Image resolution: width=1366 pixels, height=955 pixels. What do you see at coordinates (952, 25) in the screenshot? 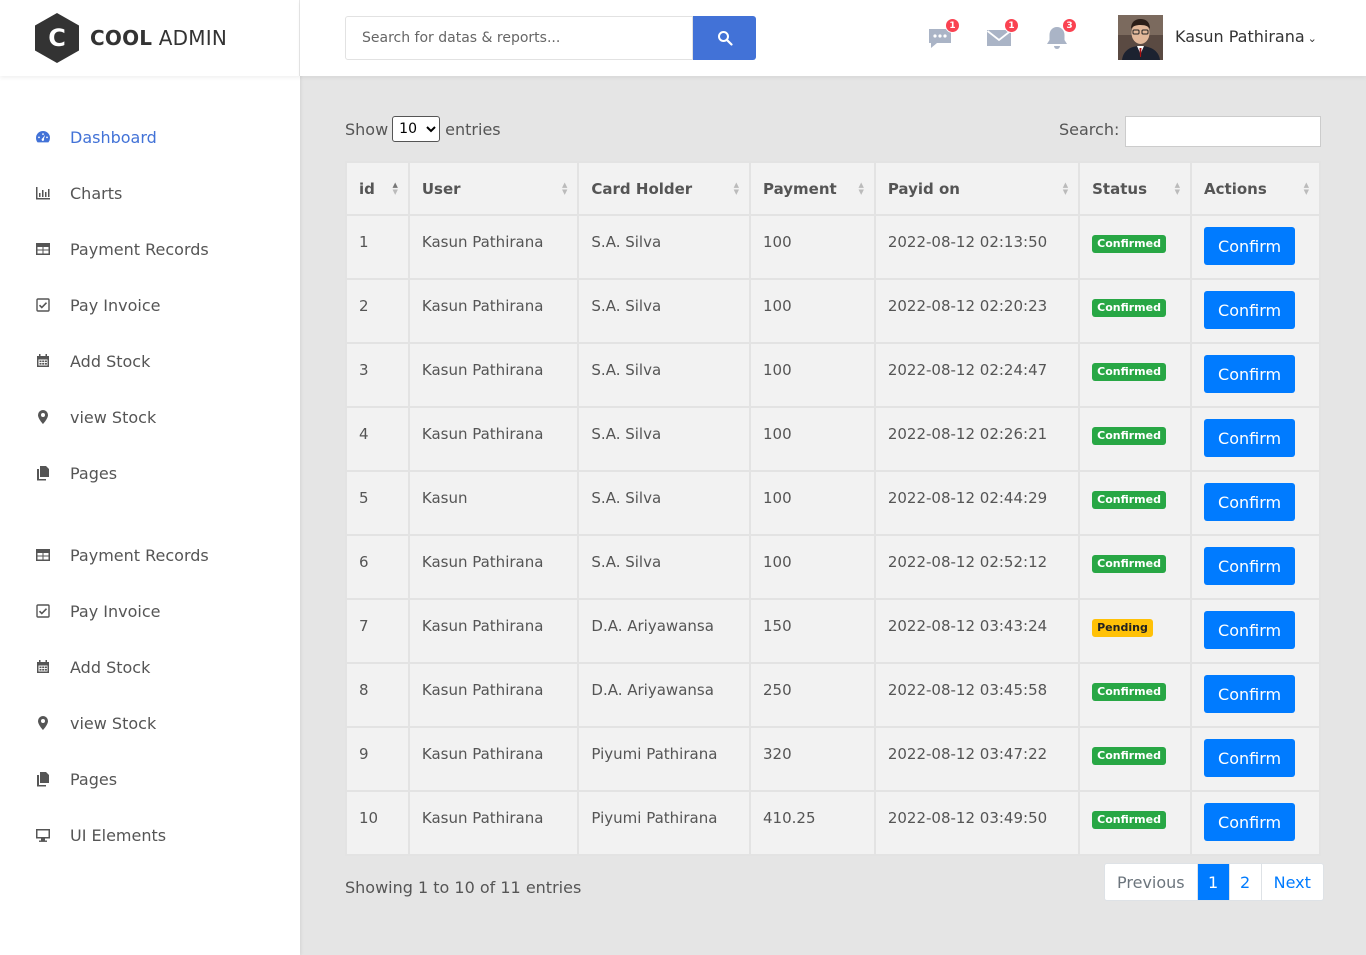
I see `comments-badge: 1` at bounding box center [952, 25].